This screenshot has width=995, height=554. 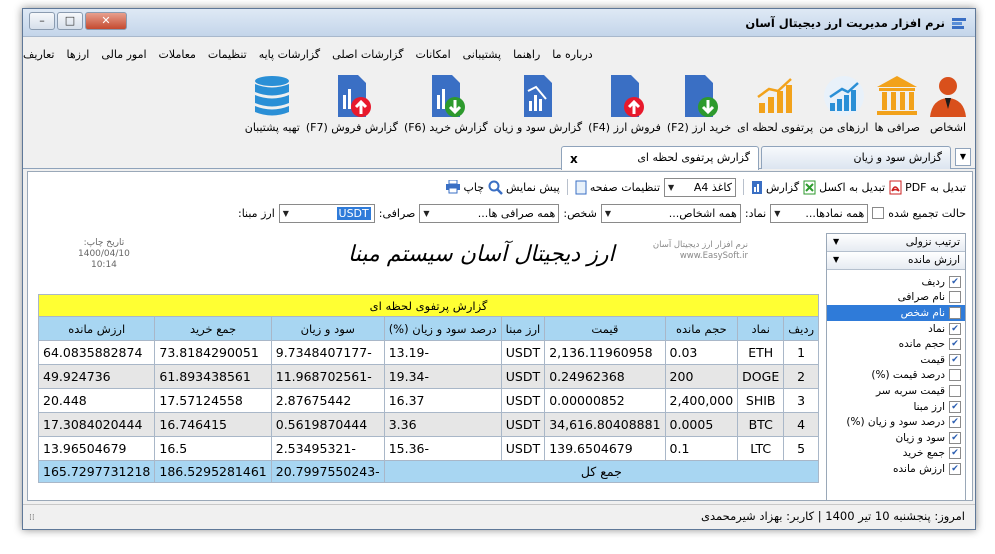 What do you see at coordinates (489, 213) in the screenshot?
I see `exchange-select: همه صرافی ها... ▼` at bounding box center [489, 213].